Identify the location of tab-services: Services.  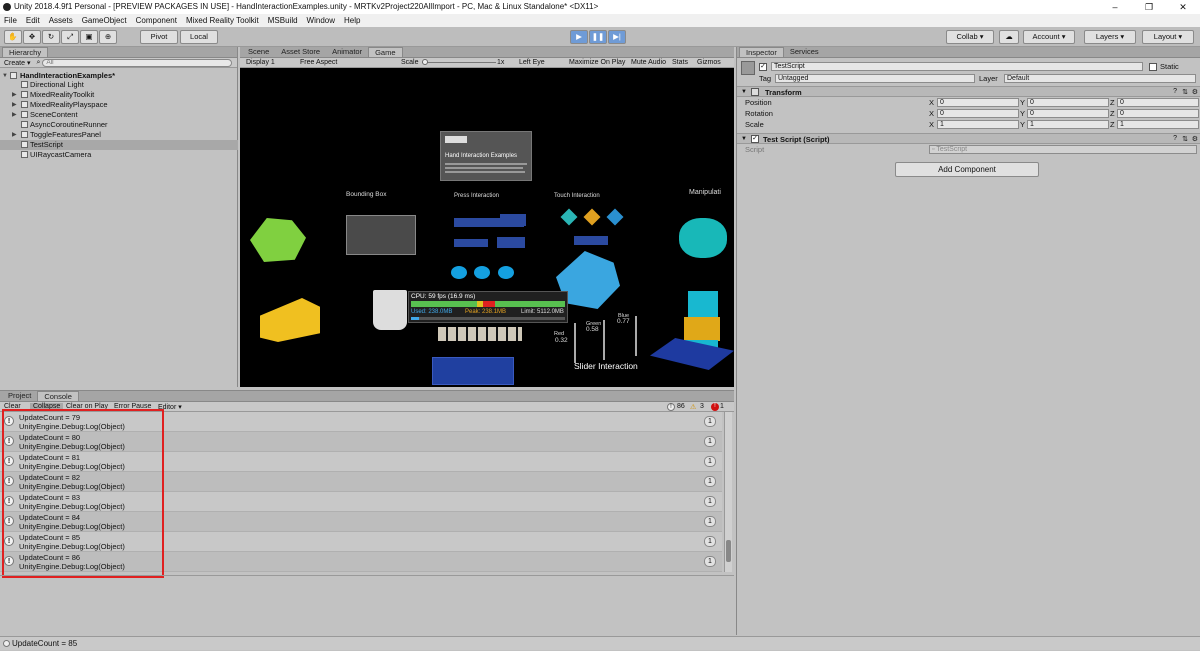
(804, 52).